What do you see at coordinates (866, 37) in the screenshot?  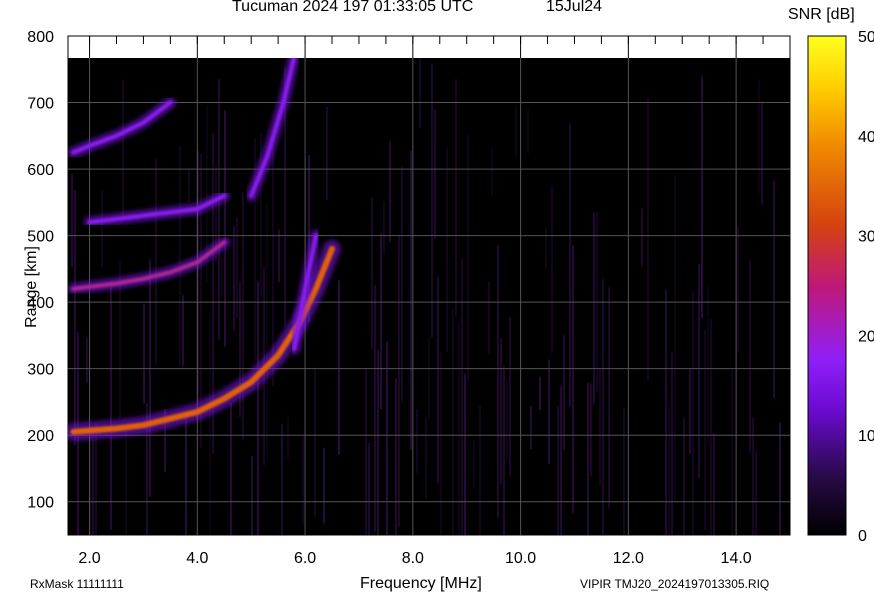 I see `colorbar-tick-label: 50` at bounding box center [866, 37].